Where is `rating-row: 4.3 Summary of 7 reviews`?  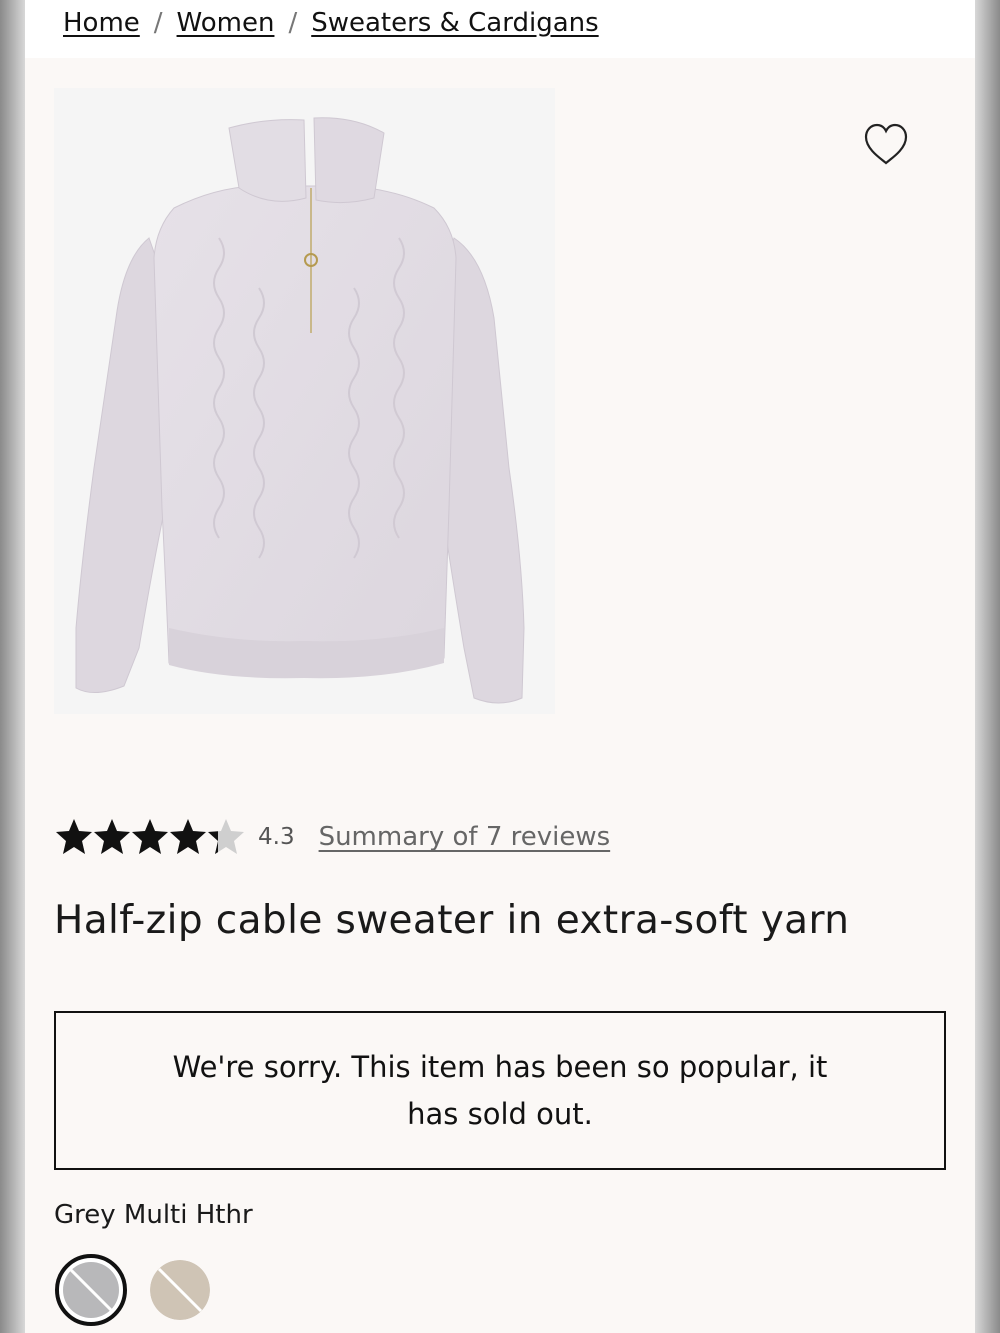
rating-row: 4.3 Summary of 7 reviews is located at coordinates (332, 837).